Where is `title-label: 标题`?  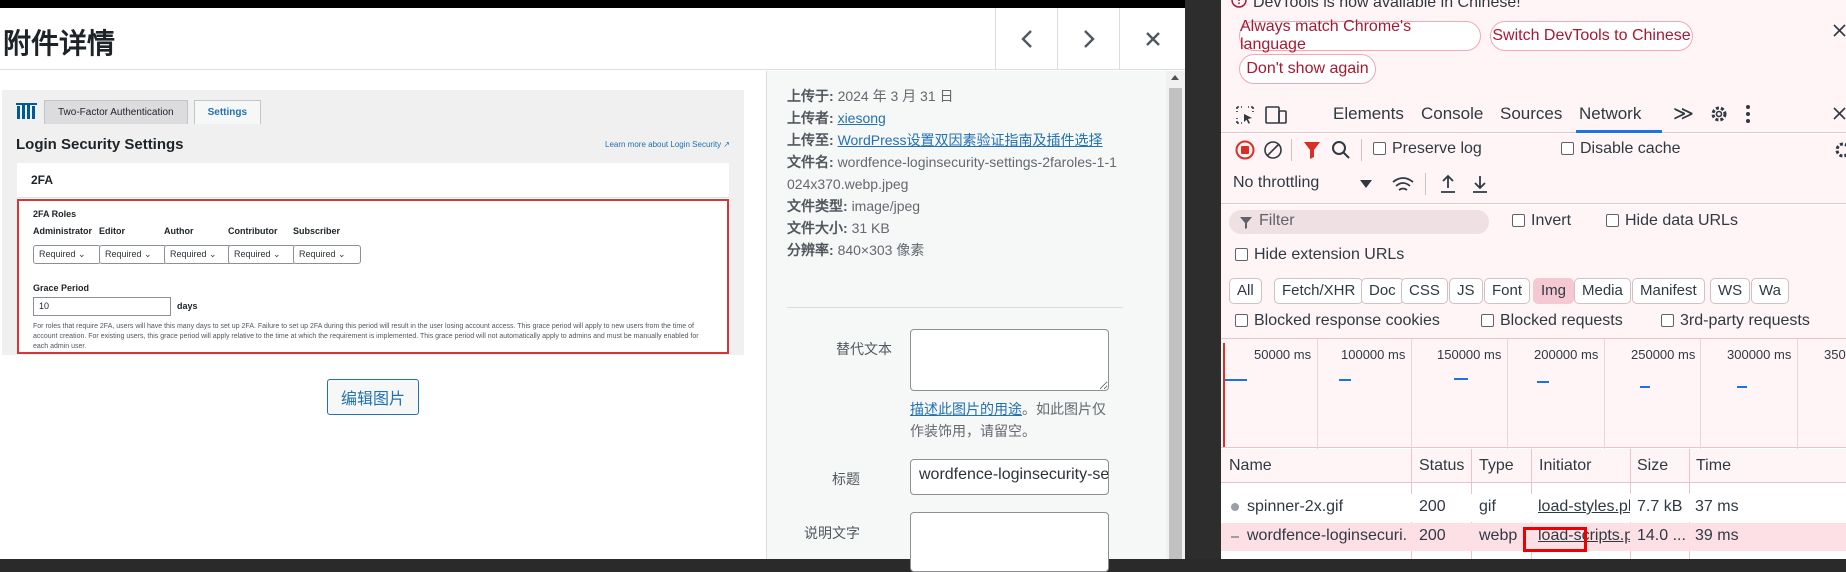 title-label: 标题 is located at coordinates (846, 479).